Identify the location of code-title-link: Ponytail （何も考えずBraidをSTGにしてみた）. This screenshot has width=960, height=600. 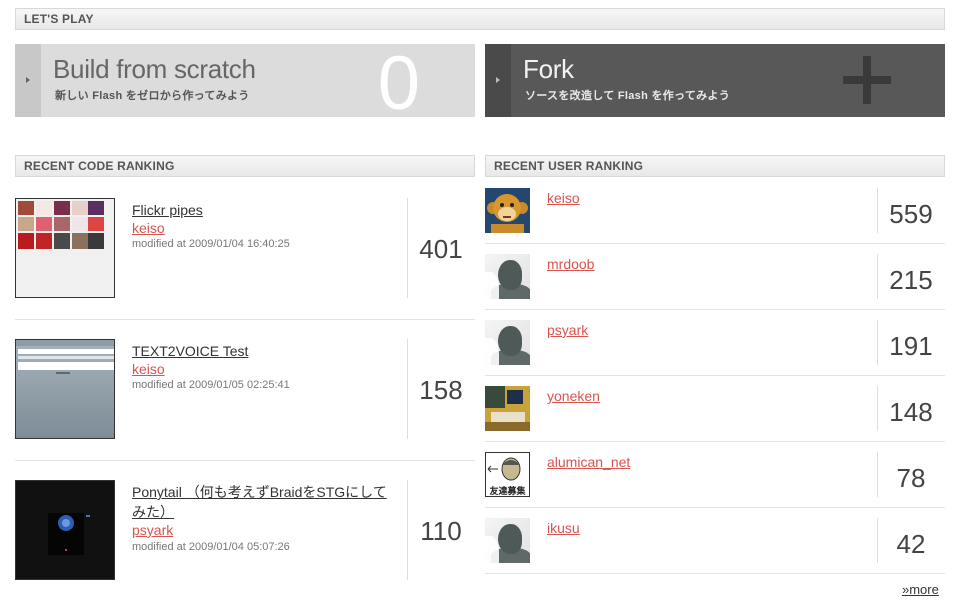
(264, 502).